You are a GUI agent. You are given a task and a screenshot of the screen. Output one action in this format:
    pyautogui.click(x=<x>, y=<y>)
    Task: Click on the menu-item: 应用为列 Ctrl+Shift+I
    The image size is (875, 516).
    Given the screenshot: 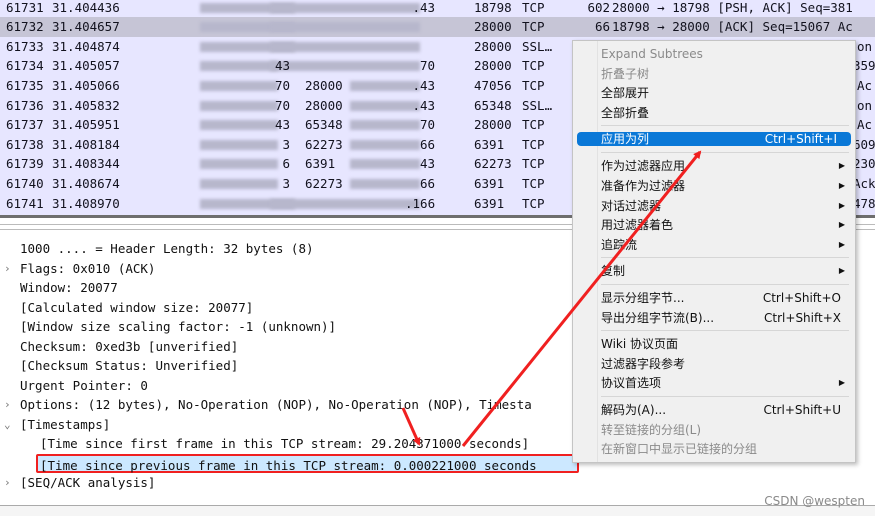 What is the action you would take?
    pyautogui.click(x=714, y=139)
    